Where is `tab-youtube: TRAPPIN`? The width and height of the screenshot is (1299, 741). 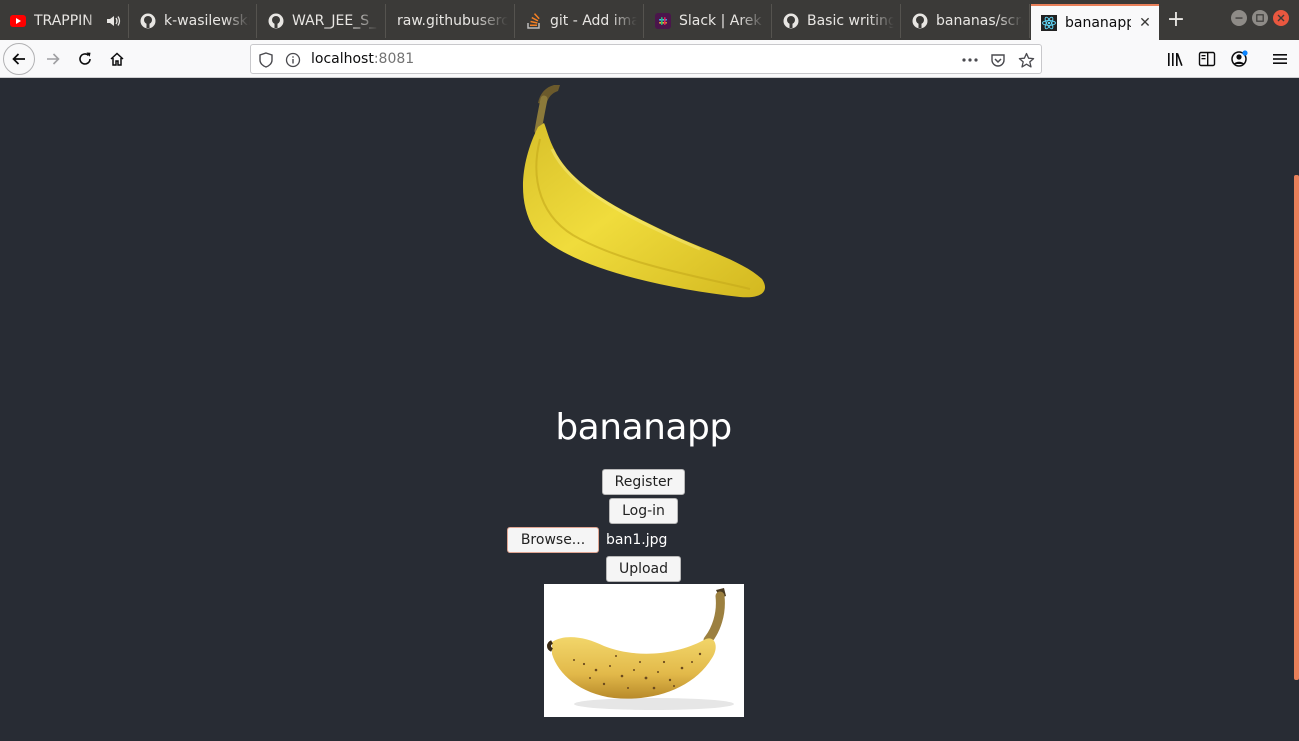
tab-youtube: TRAPPIN is located at coordinates (64, 21).